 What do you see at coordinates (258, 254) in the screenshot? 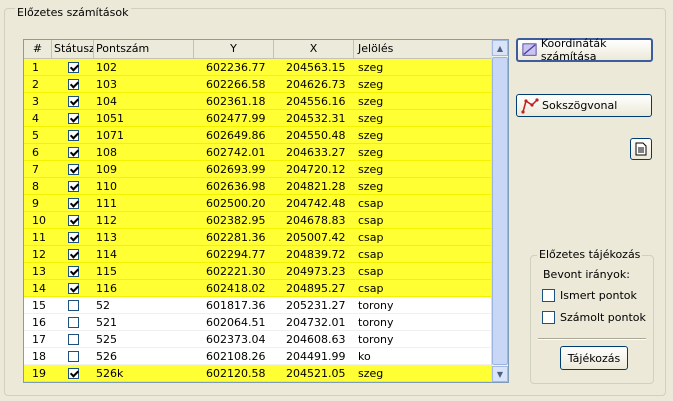
I see `table-row: 12 114 602294.77 204839.72 csap` at bounding box center [258, 254].